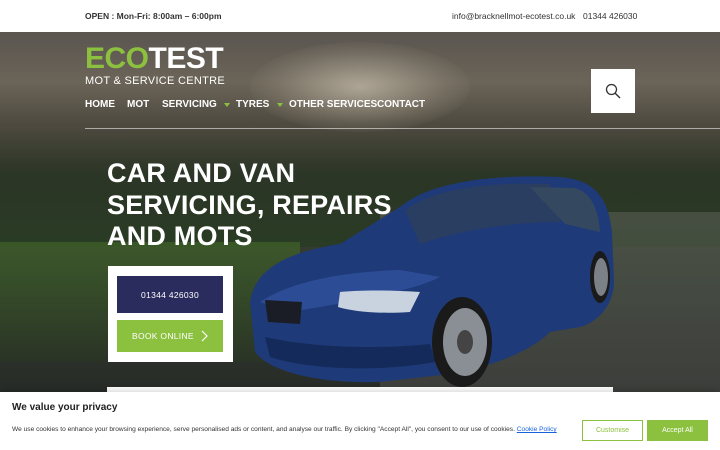  Describe the element at coordinates (138, 104) in the screenshot. I see `nav-item-mot: MOT` at that location.